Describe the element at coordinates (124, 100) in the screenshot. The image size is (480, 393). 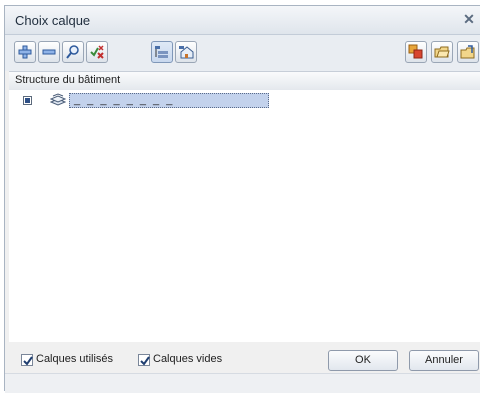
I see `tree-node-label: _ _ _ _ _ _ _ _` at that location.